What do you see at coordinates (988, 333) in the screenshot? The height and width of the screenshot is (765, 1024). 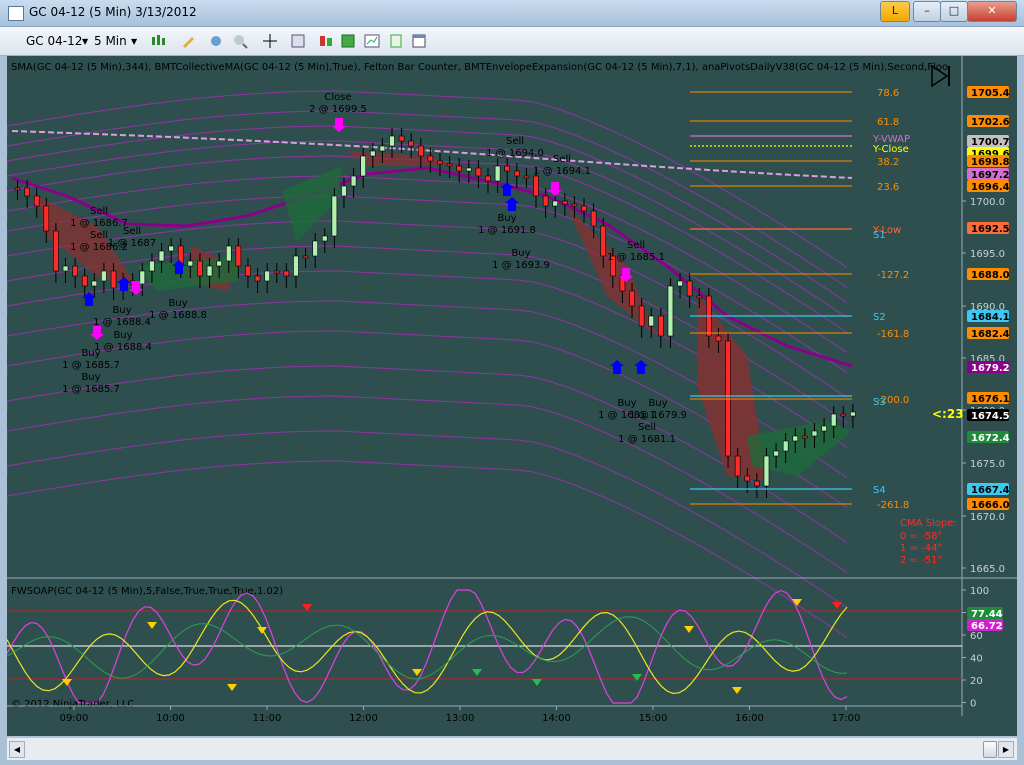 I see `price-tag: 1682.4` at bounding box center [988, 333].